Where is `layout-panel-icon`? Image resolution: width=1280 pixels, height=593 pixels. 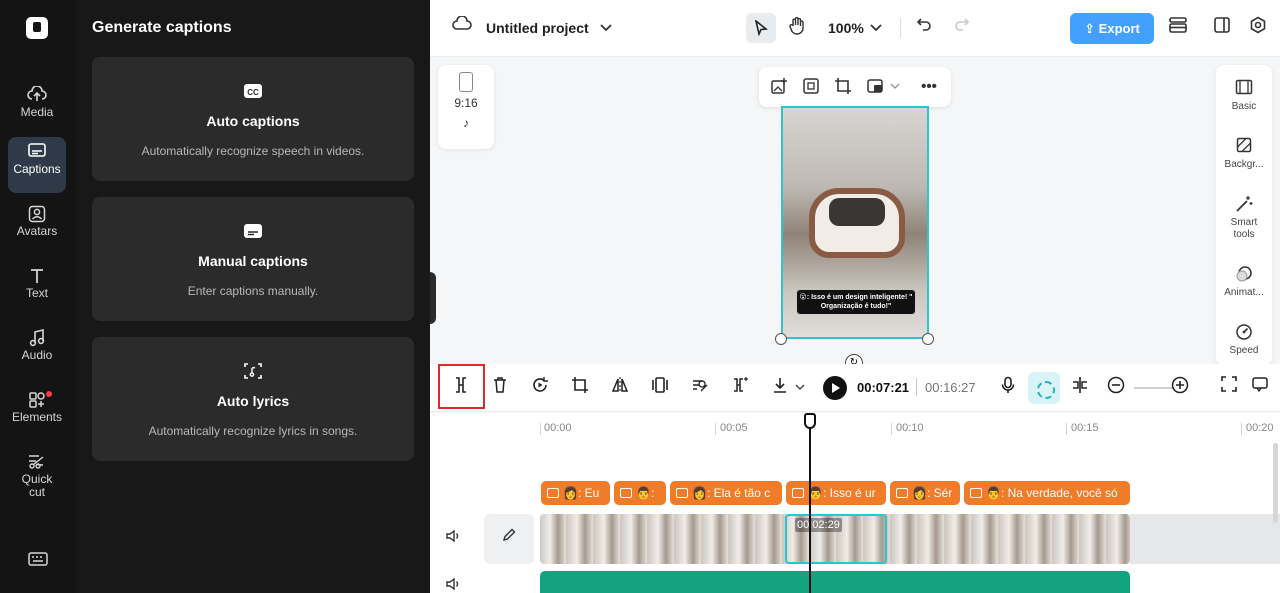 layout-panel-icon is located at coordinates (1222, 28).